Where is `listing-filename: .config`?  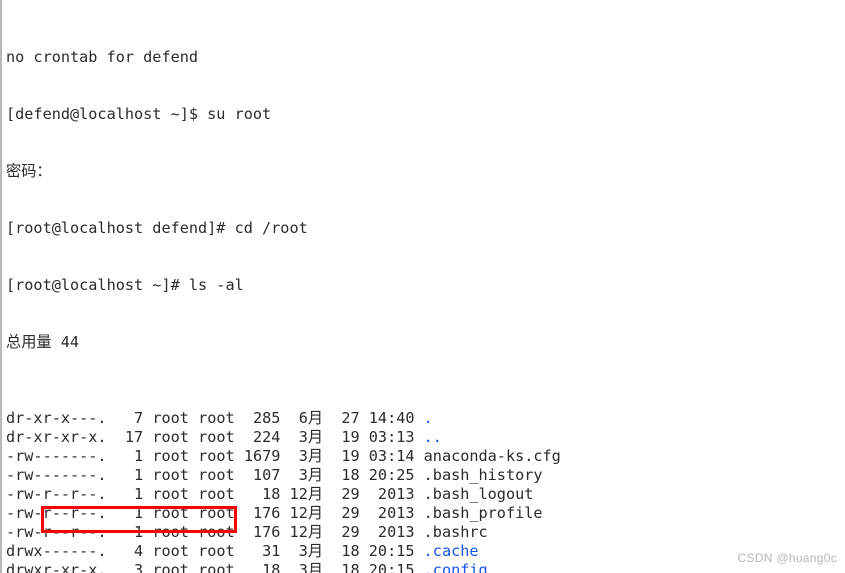 listing-filename: .config is located at coordinates (455, 567).